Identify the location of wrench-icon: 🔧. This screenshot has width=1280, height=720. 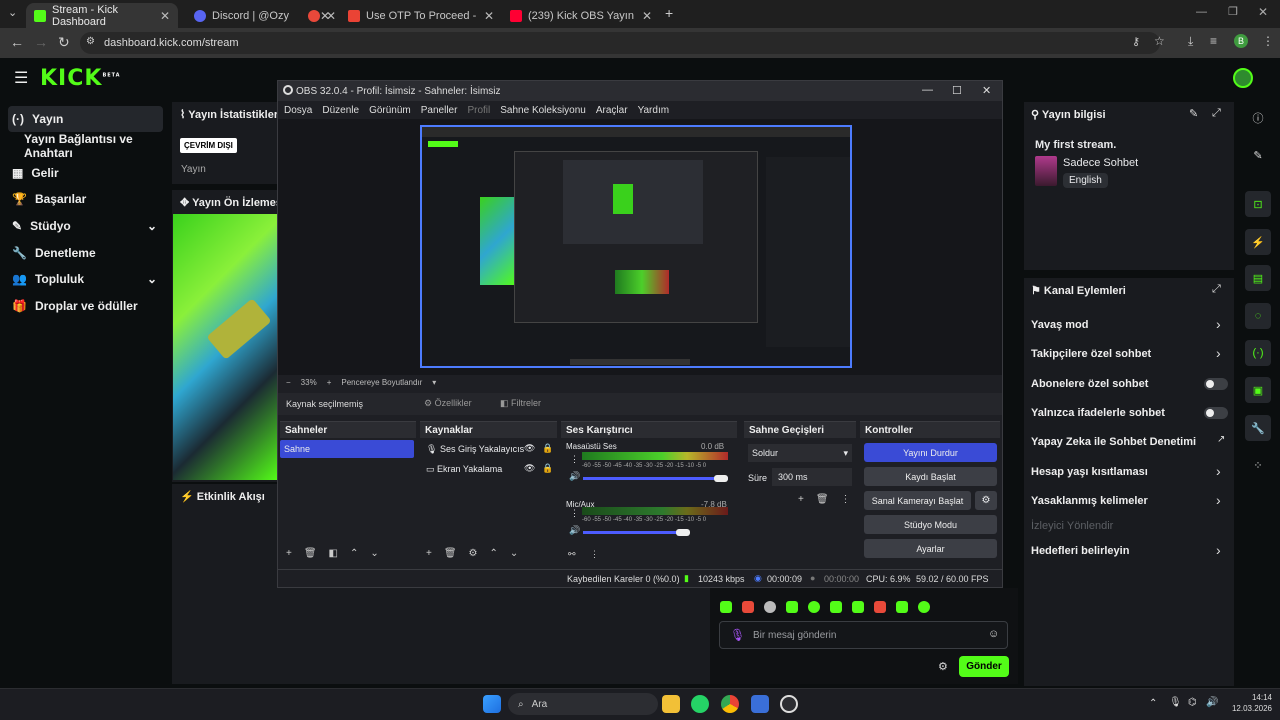
(1258, 428).